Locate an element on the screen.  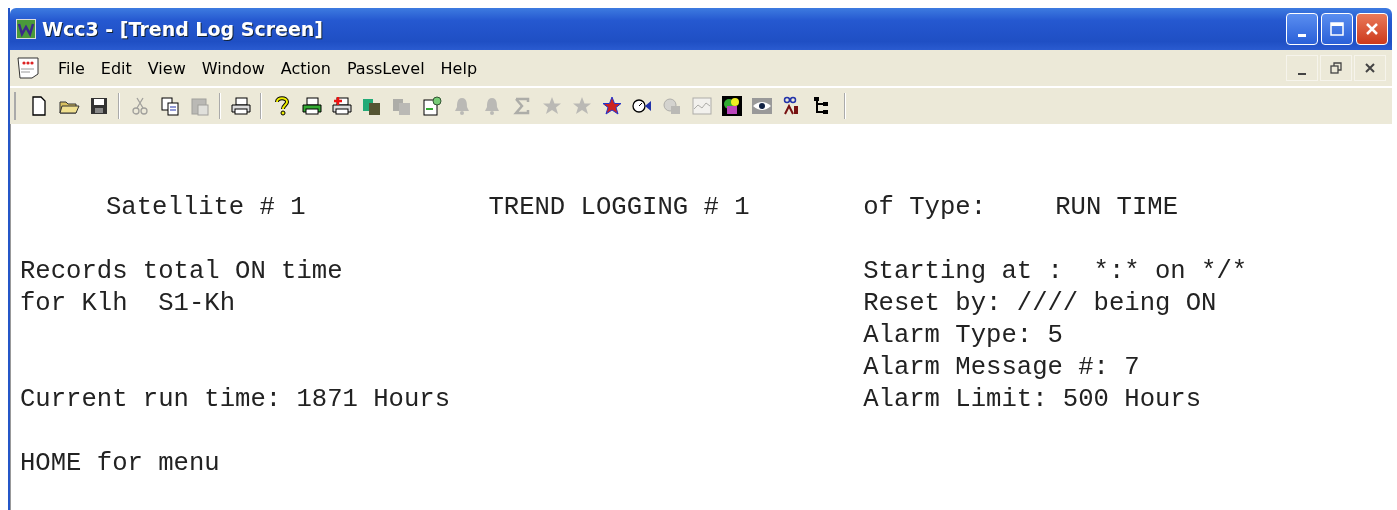
menu-item: PassLevel is located at coordinates (385, 68).